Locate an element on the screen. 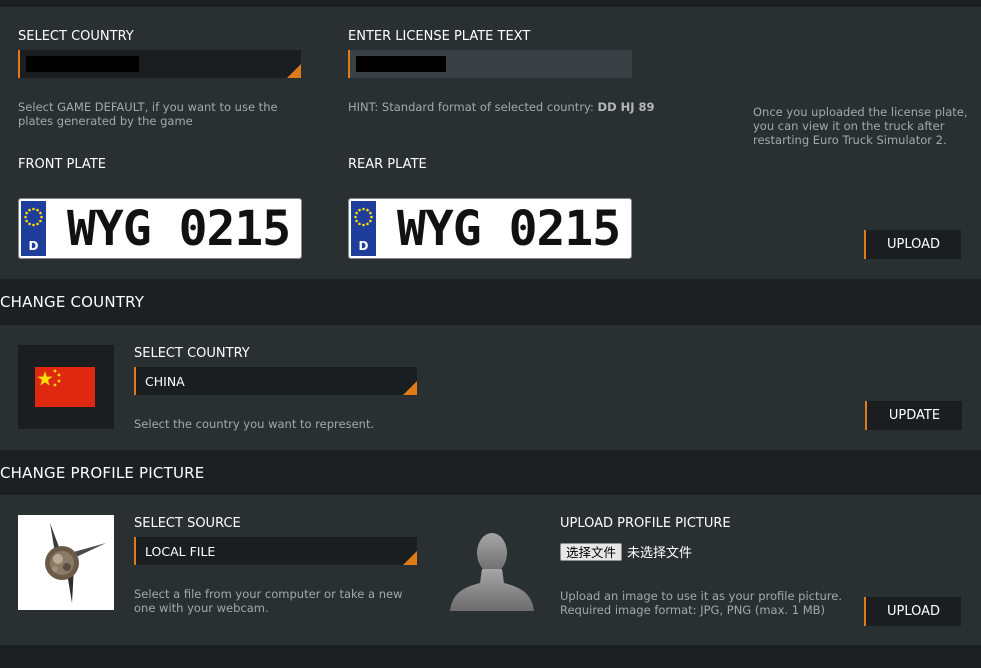 Image resolution: width=981 pixels, height=668 pixels. plate-text-input is located at coordinates (490, 64).